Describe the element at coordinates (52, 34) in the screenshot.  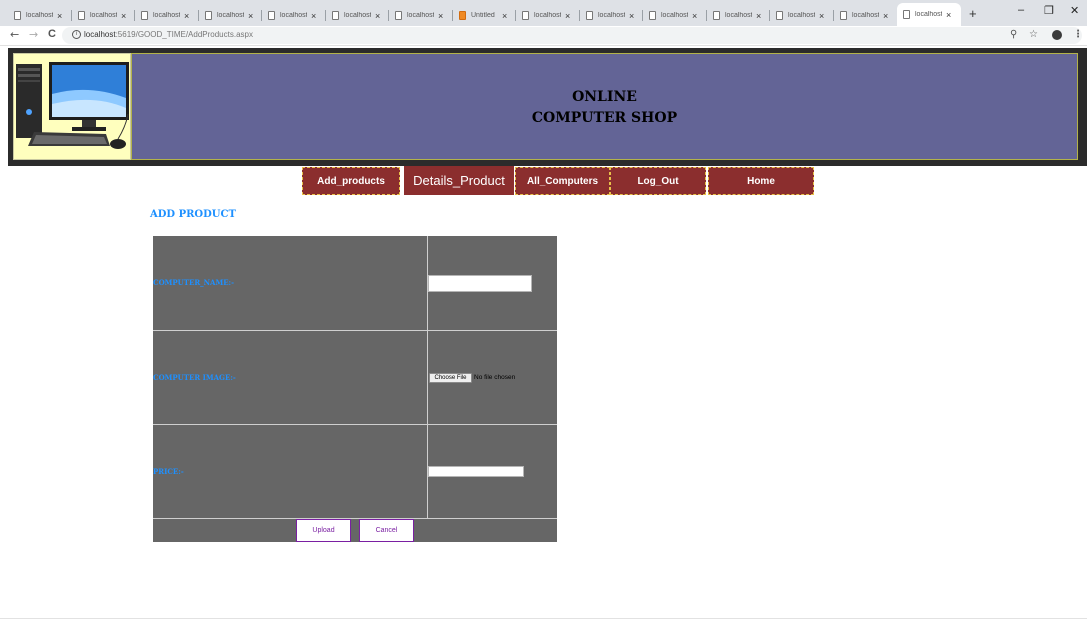
I see `reload-icon: C` at that location.